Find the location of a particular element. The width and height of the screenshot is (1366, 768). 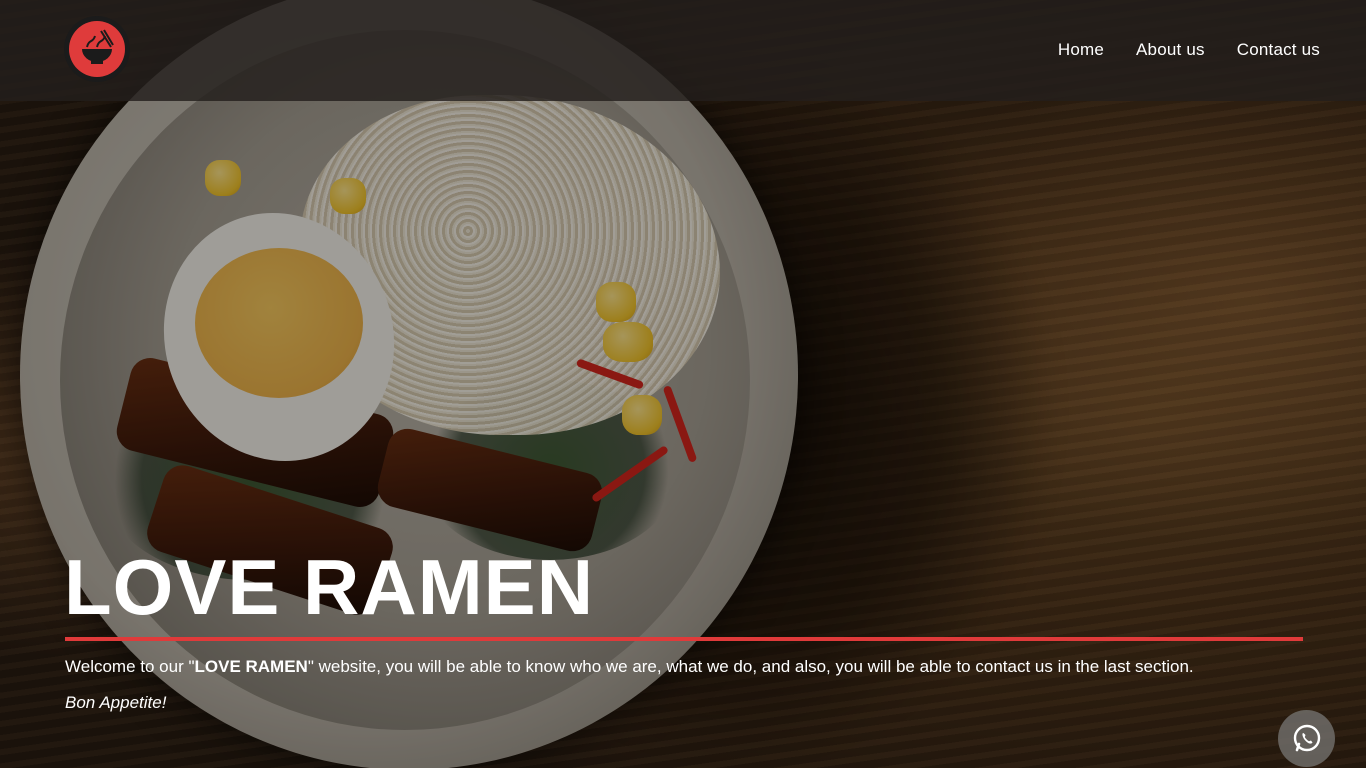

nav-contact-us: Contact us is located at coordinates (1278, 50).